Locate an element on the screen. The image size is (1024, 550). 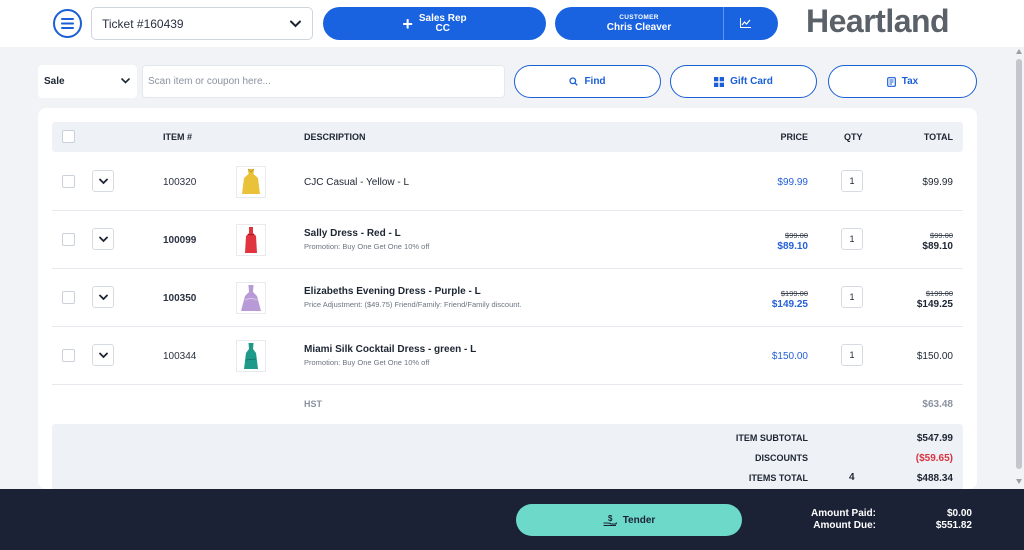
item-original-total: $99.00 is located at coordinates (941, 235).